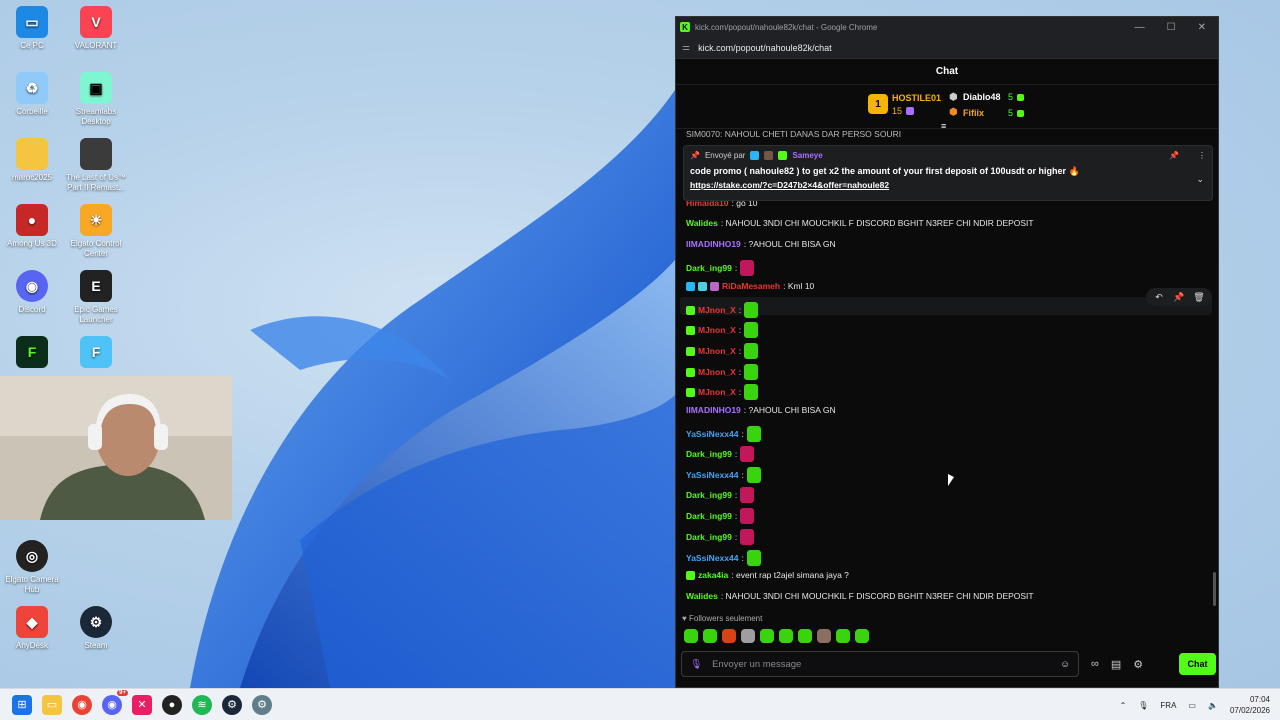 The image size is (1280, 720). Describe the element at coordinates (96, 353) in the screenshot. I see `desktop-icon-fortnite: F` at that location.